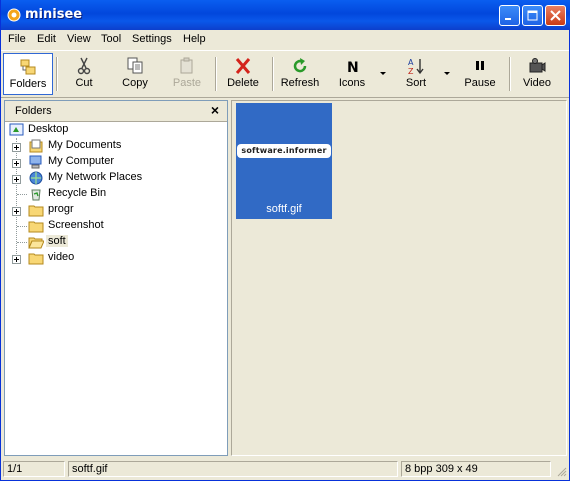 This screenshot has height=481, width=570. I want to click on tree-item-my-network-places: My Network Places, so click(111, 179).